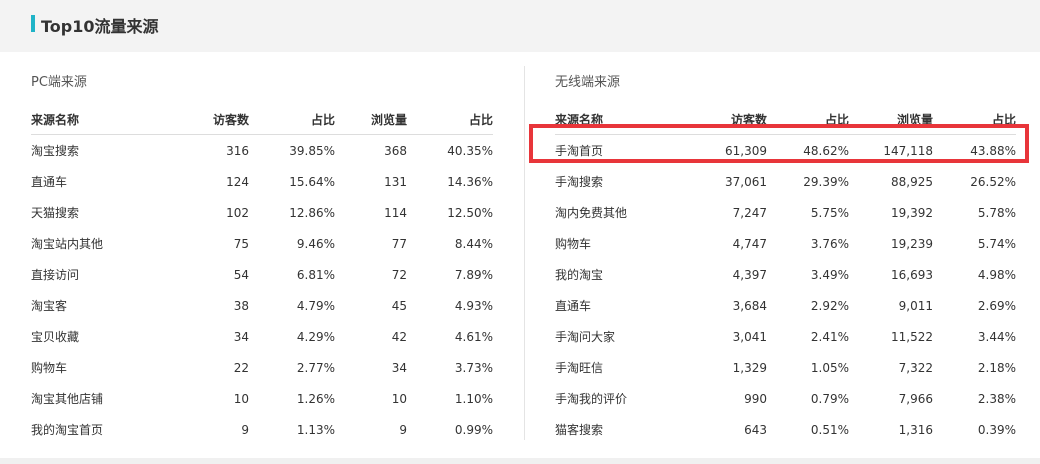  Describe the element at coordinates (312, 181) in the screenshot. I see `table-cell: 15.64%` at that location.